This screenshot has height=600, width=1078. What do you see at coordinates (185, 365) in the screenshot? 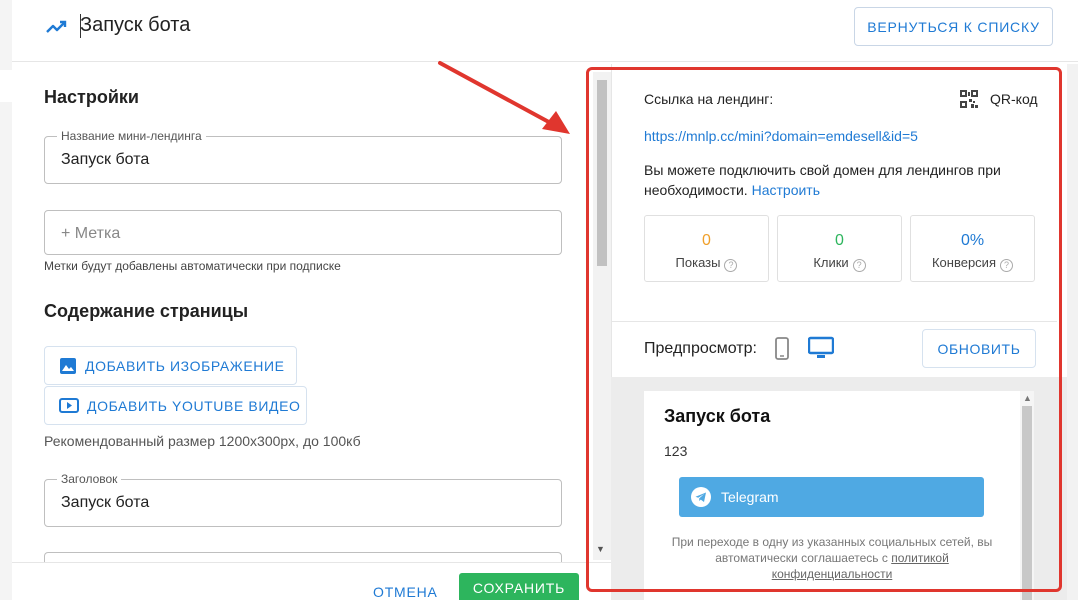
I see `add-image-label: ДОБАВИТЬ ИЗОБРАЖЕНИЕ` at bounding box center [185, 365].